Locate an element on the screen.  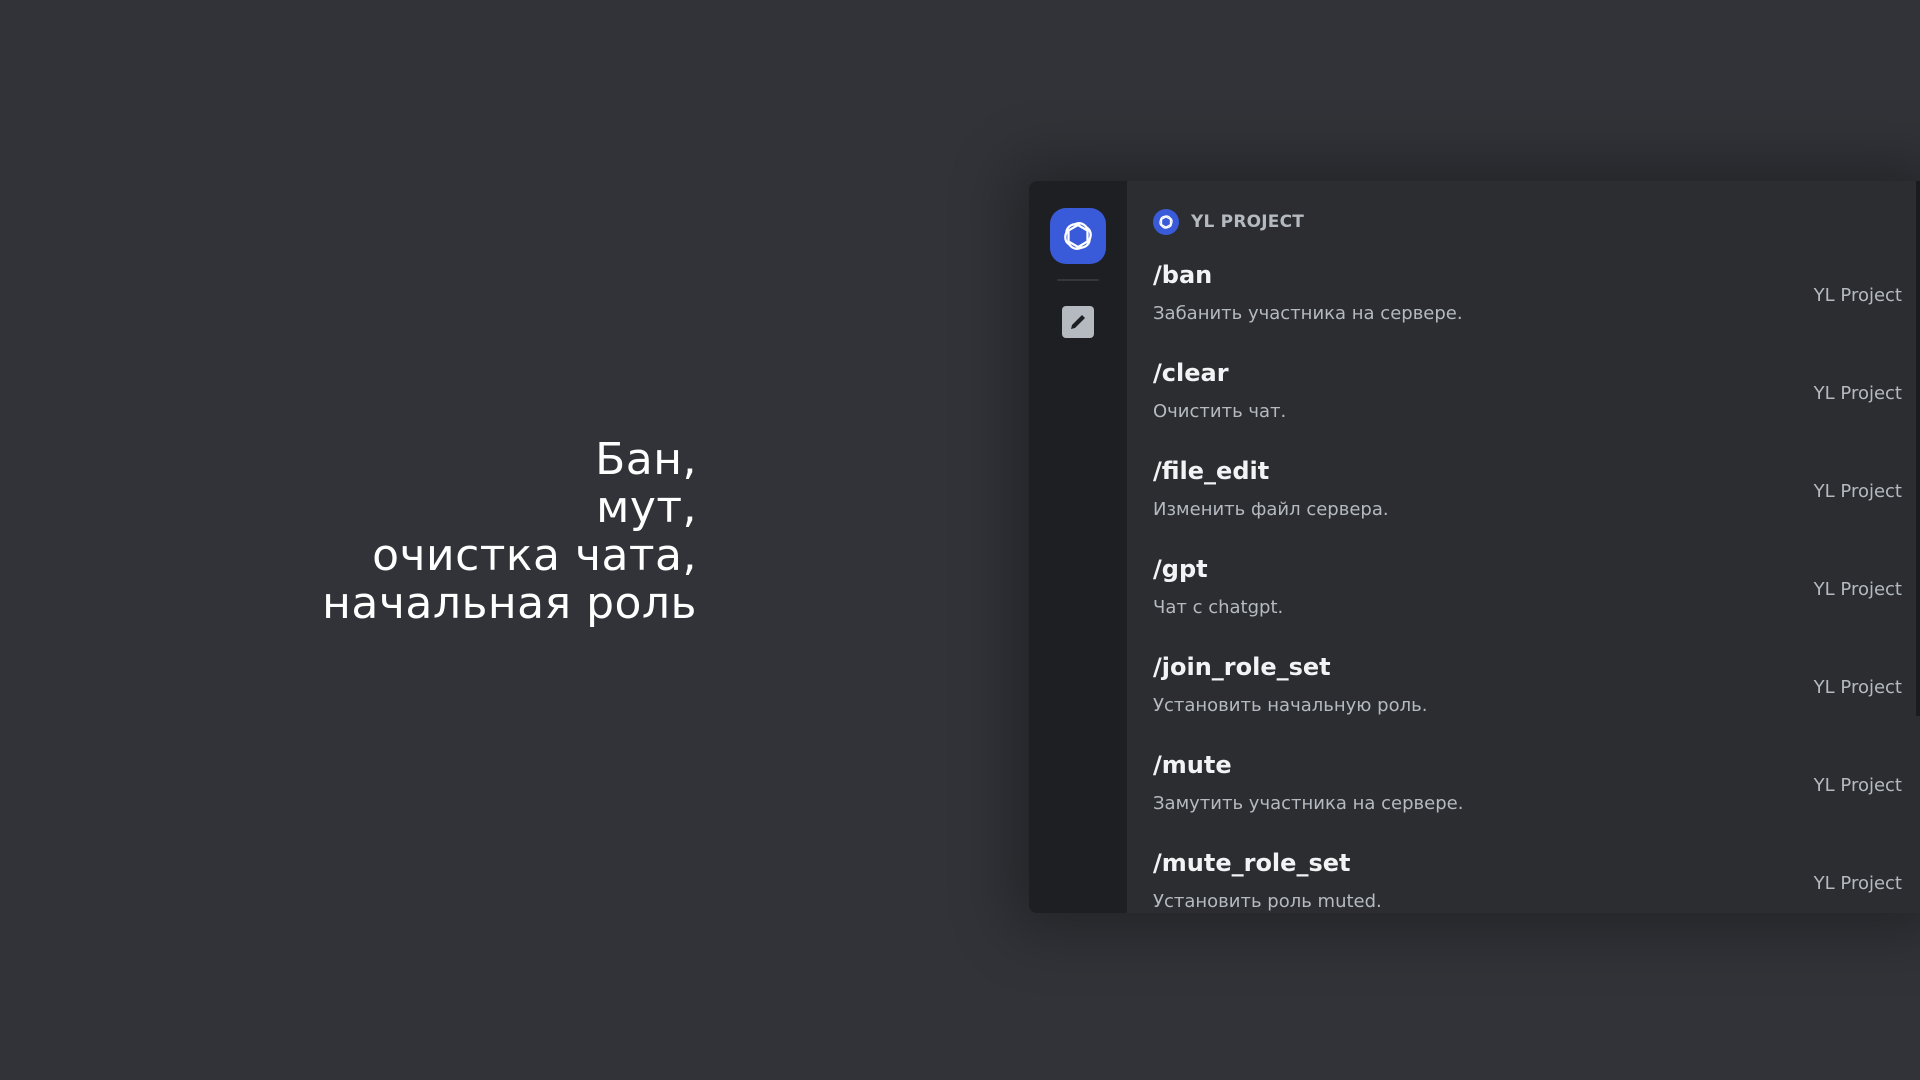
scrollbar is located at coordinates (1918, 448).